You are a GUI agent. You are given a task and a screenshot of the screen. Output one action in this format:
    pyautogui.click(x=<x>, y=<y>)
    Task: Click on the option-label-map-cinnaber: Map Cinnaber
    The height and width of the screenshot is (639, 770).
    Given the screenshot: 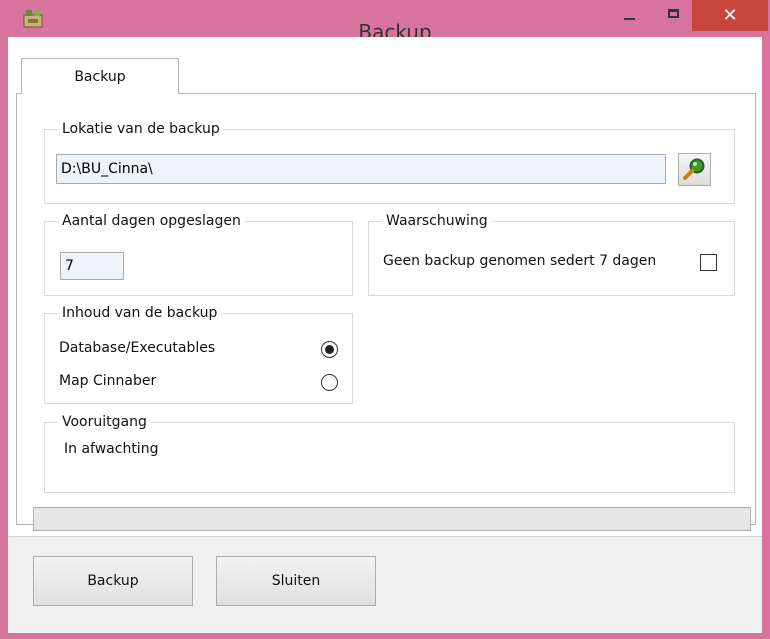 What is the action you would take?
    pyautogui.click(x=108, y=381)
    